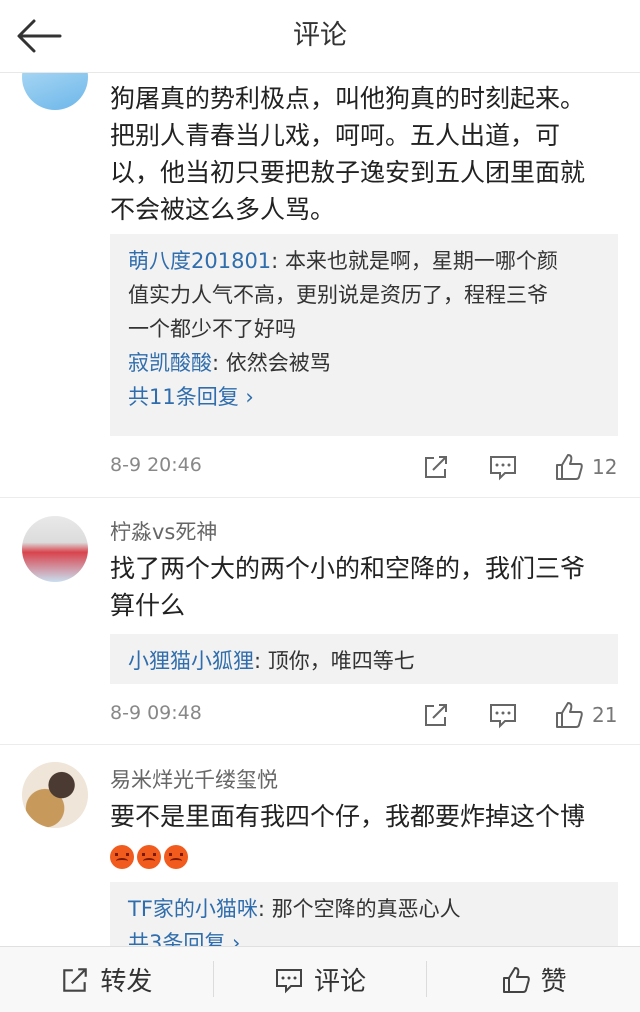 The height and width of the screenshot is (1012, 640). Describe the element at coordinates (605, 467) in the screenshot. I see `like-count: 12` at that location.